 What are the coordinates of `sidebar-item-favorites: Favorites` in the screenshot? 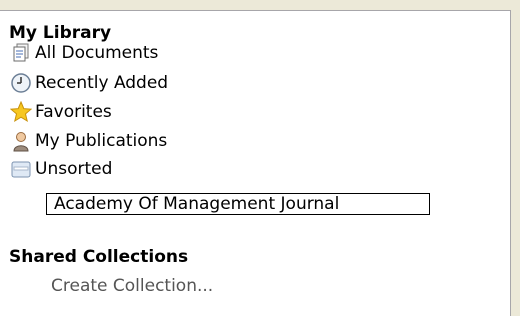 It's located at (61, 112).